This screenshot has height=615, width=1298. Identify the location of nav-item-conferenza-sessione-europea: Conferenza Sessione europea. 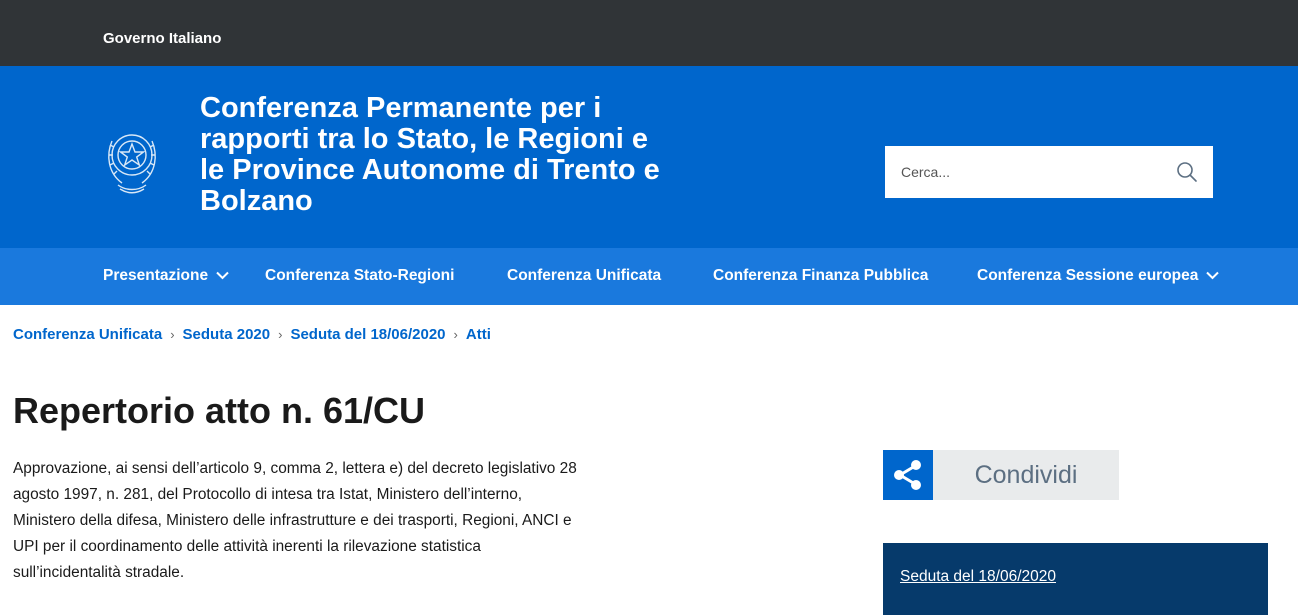
(1098, 276).